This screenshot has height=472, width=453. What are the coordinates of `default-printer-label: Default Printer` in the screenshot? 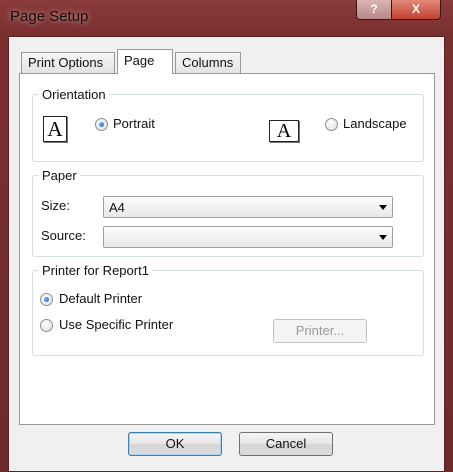 It's located at (100, 298).